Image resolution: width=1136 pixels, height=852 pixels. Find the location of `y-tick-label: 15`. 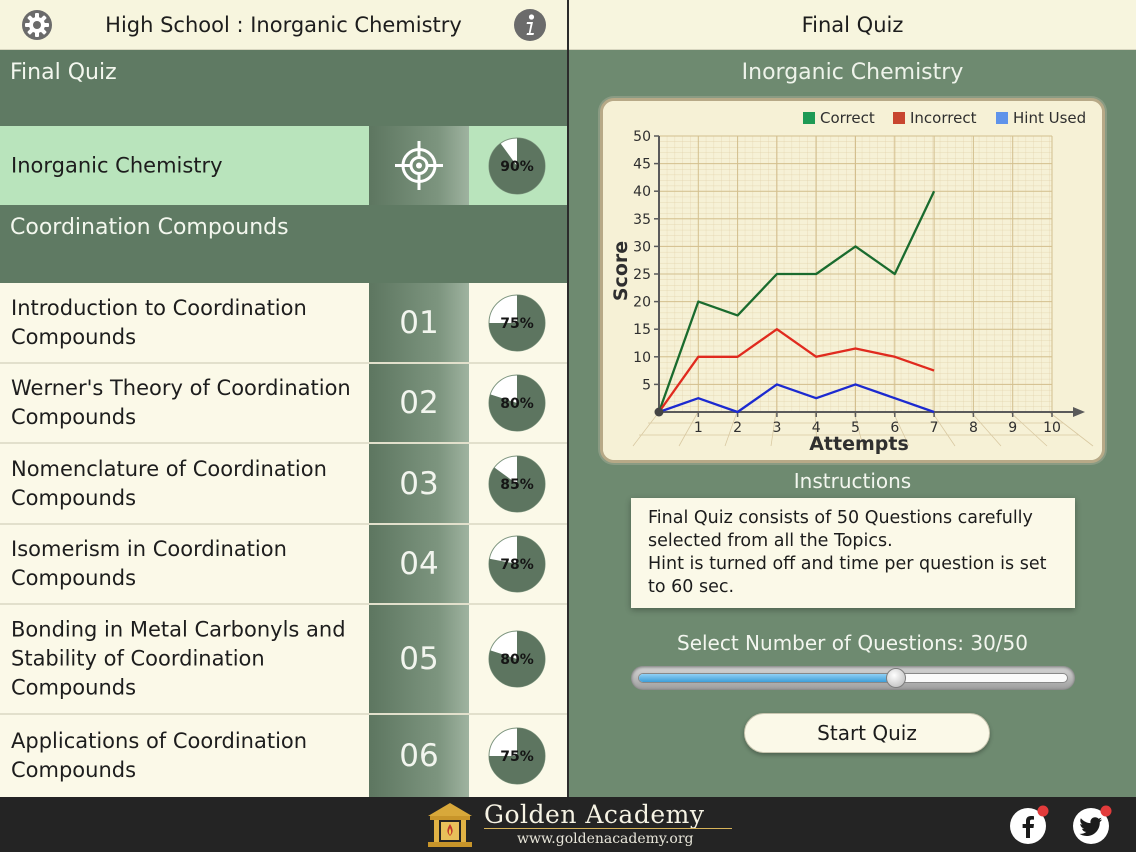

y-tick-label: 15 is located at coordinates (642, 330).